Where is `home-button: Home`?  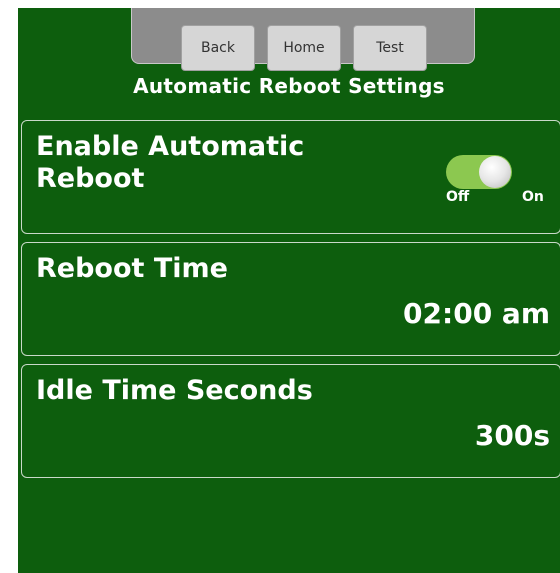
home-button: Home is located at coordinates (304, 48).